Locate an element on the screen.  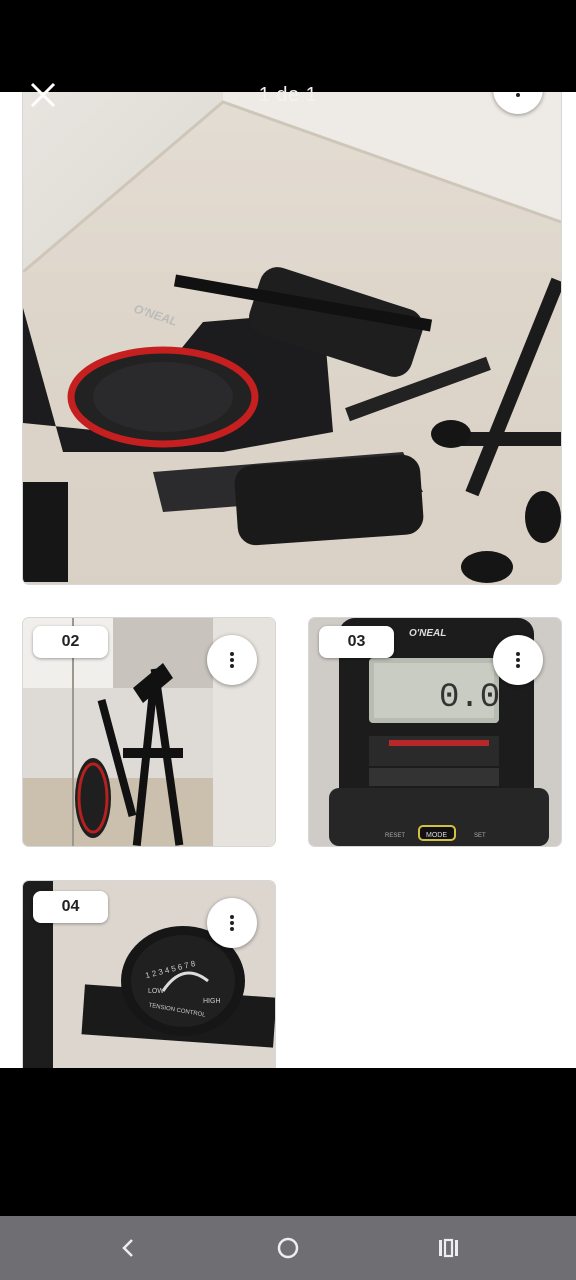
photo-badge-03: 03 is located at coordinates (356, 642).